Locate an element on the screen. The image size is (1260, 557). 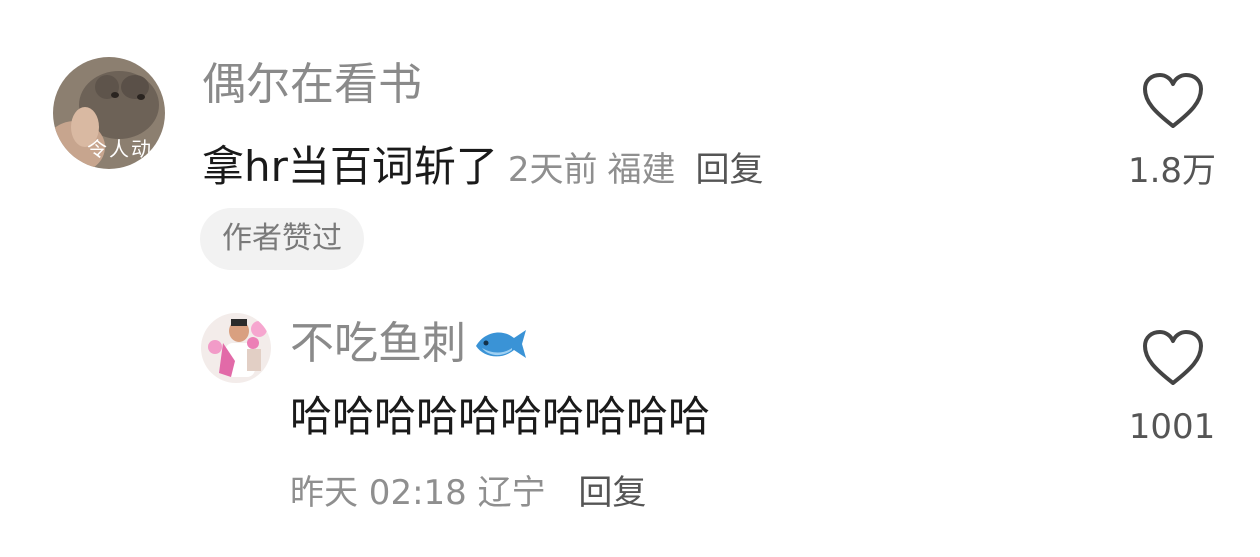
fish-icon is located at coordinates (501, 344).